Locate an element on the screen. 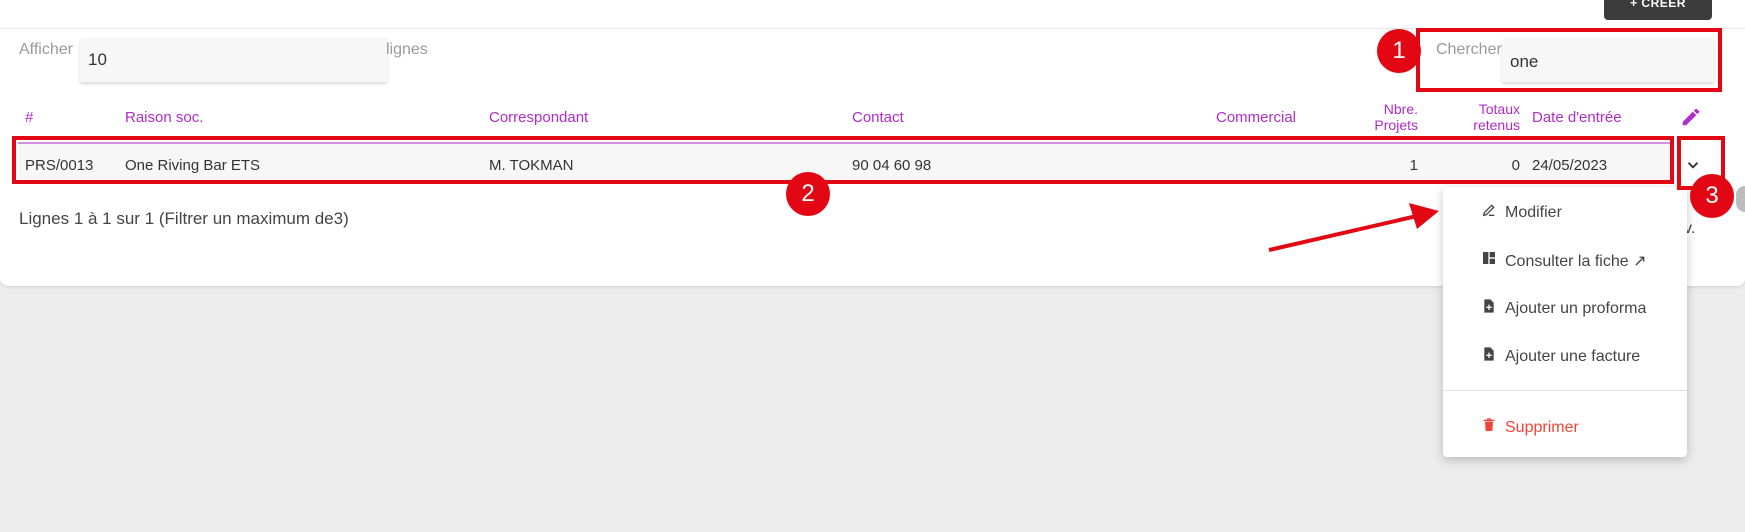 Image resolution: width=1745 pixels, height=532 pixels. highlight-table-row is located at coordinates (843, 160).